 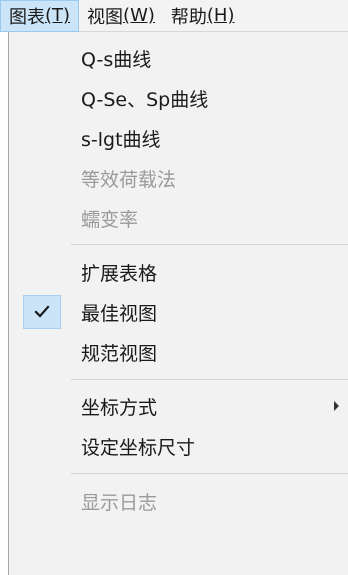 I want to click on menu-help-label: 帮助, so click(x=188, y=17).